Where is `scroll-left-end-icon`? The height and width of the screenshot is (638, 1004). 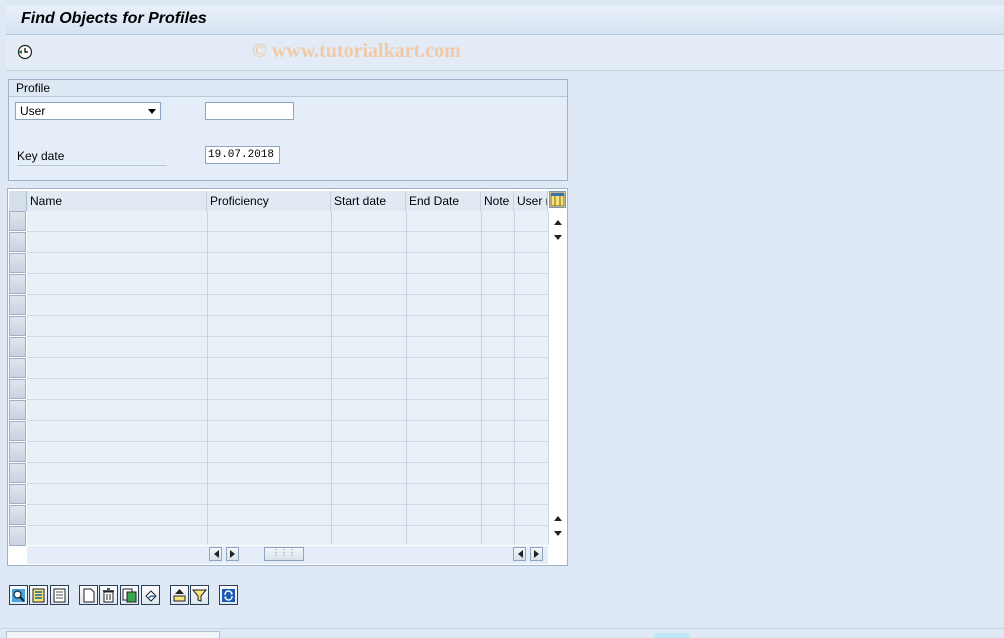 scroll-left-end-icon is located at coordinates (519, 554).